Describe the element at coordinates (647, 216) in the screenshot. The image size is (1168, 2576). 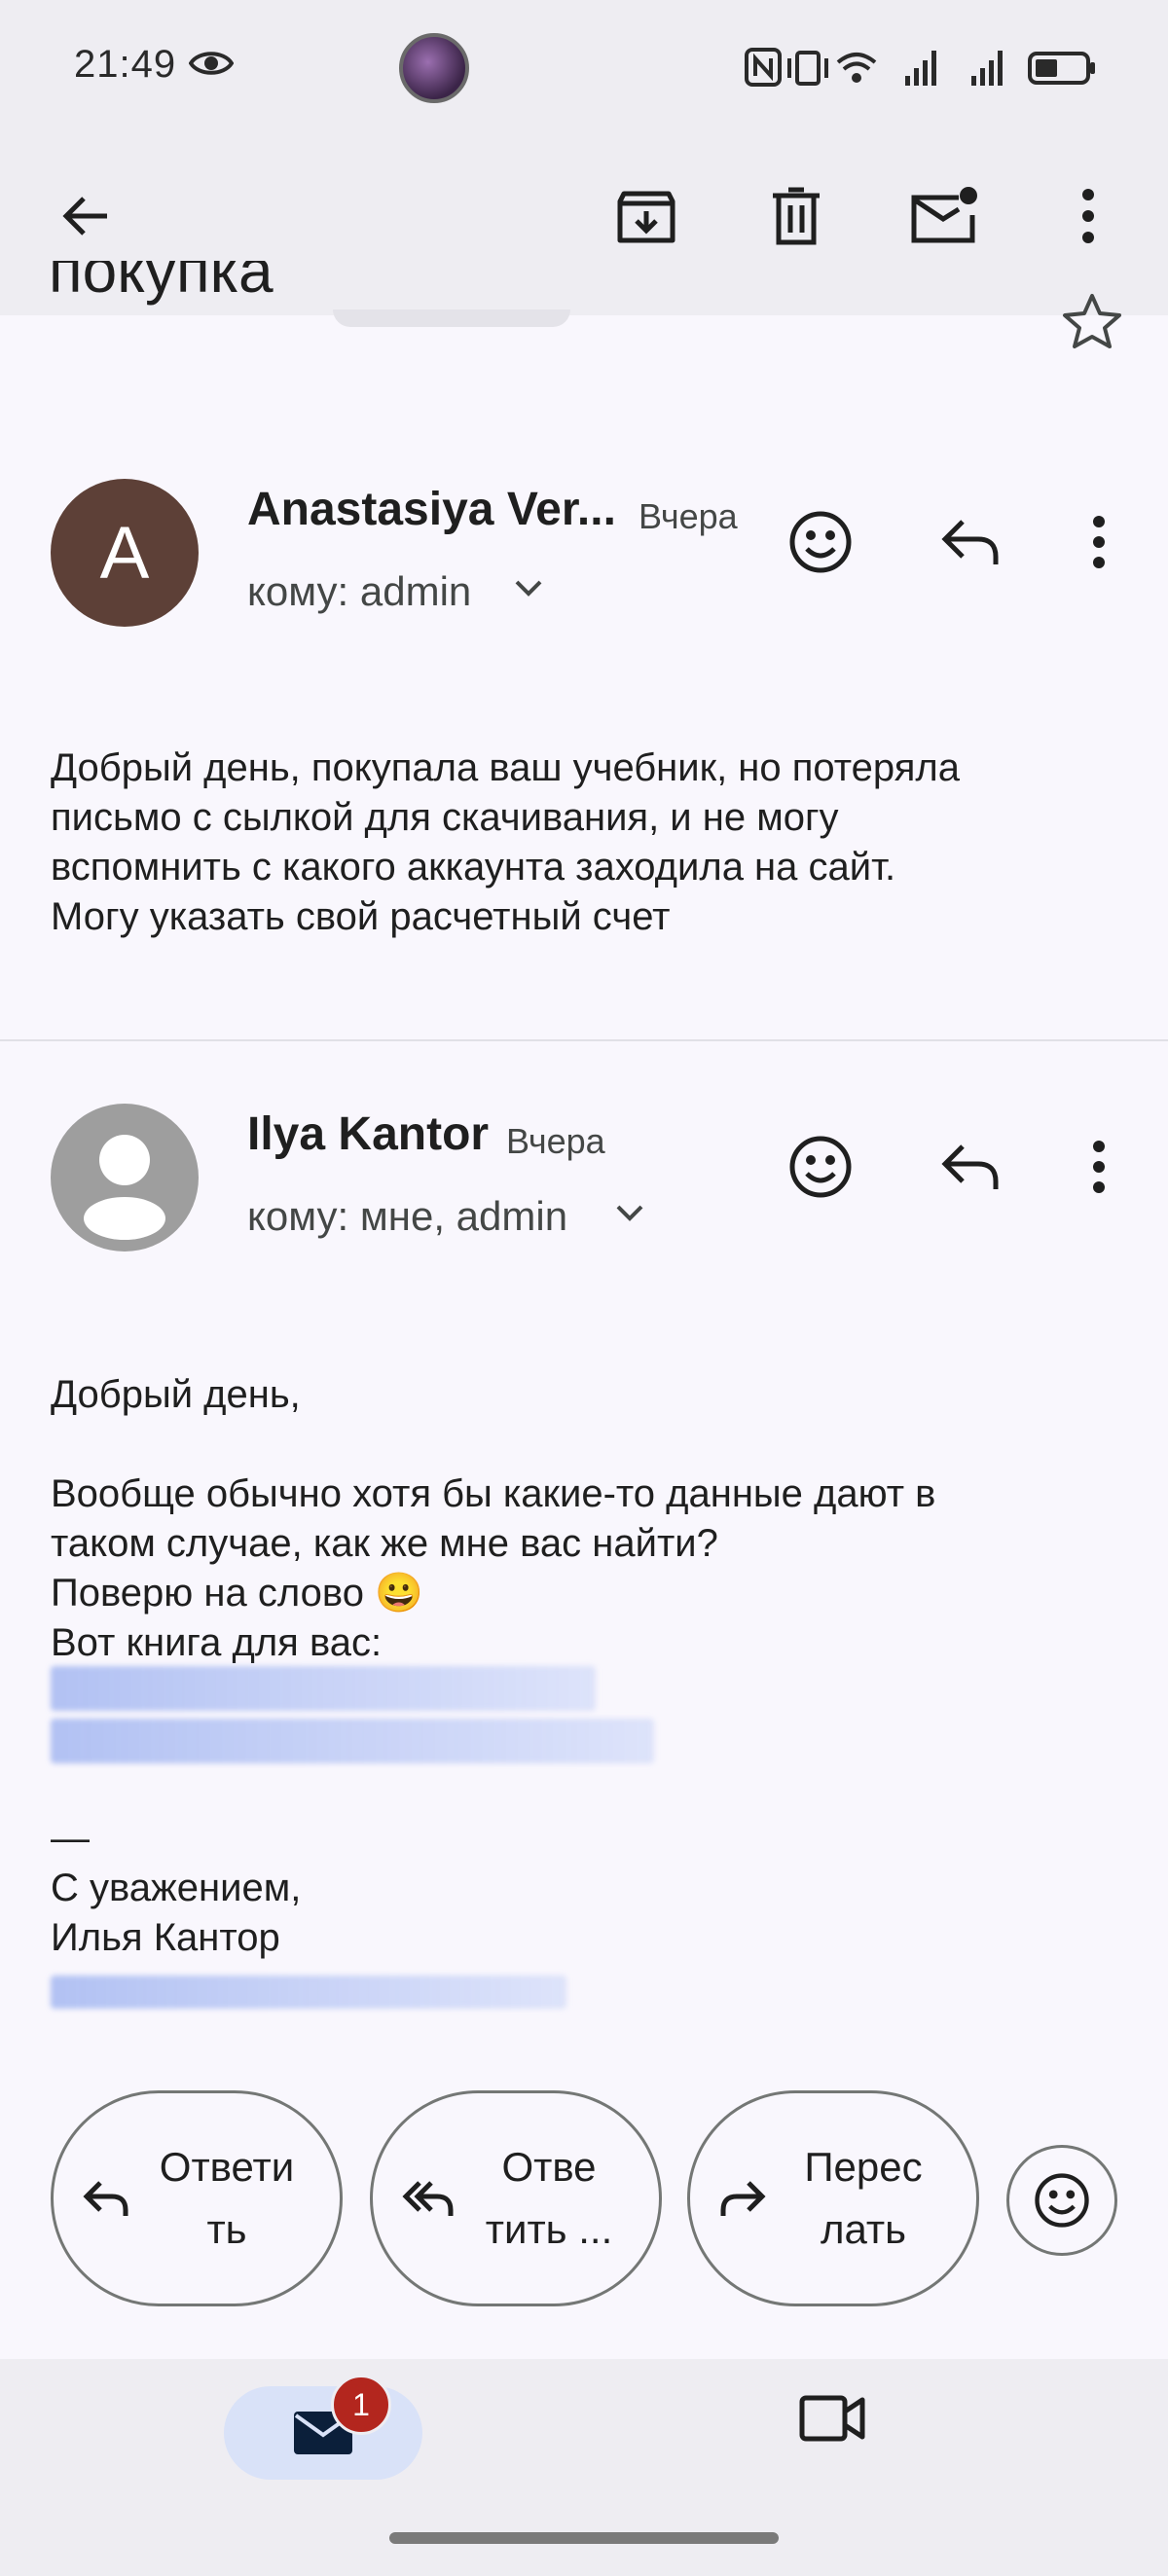
I see `archive-icon` at that location.